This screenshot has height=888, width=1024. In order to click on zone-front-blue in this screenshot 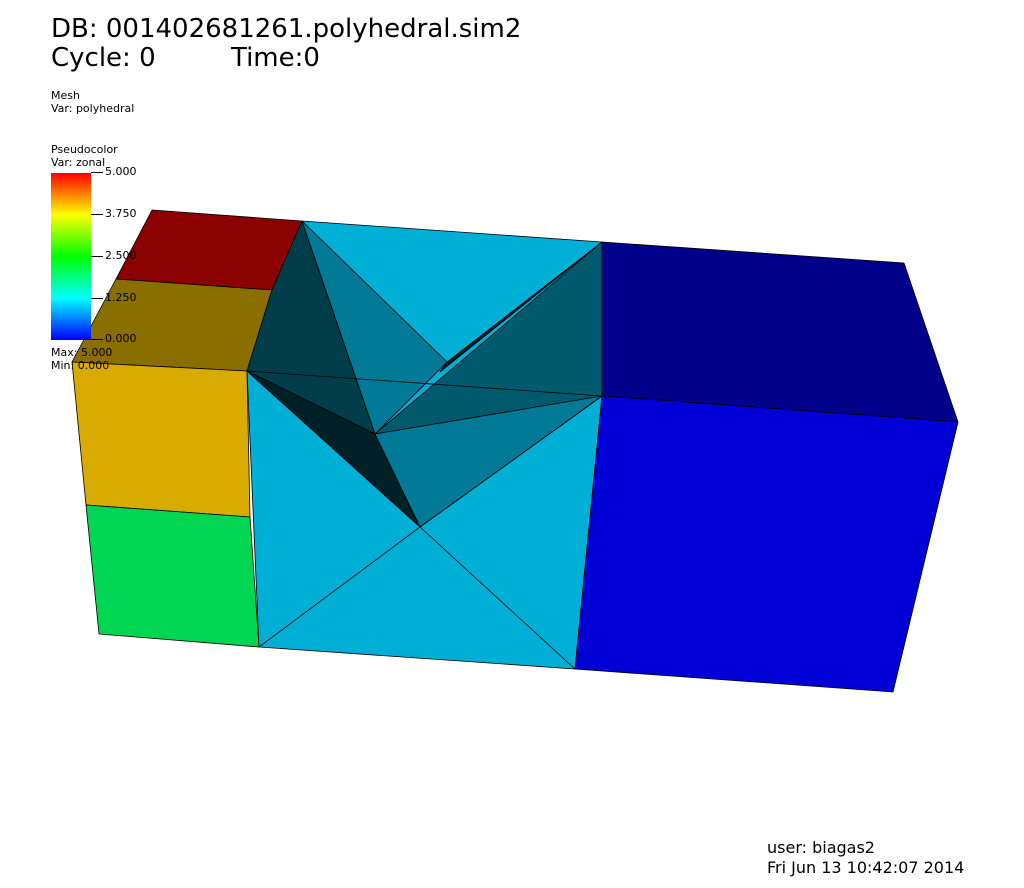, I will do `click(766, 544)`.